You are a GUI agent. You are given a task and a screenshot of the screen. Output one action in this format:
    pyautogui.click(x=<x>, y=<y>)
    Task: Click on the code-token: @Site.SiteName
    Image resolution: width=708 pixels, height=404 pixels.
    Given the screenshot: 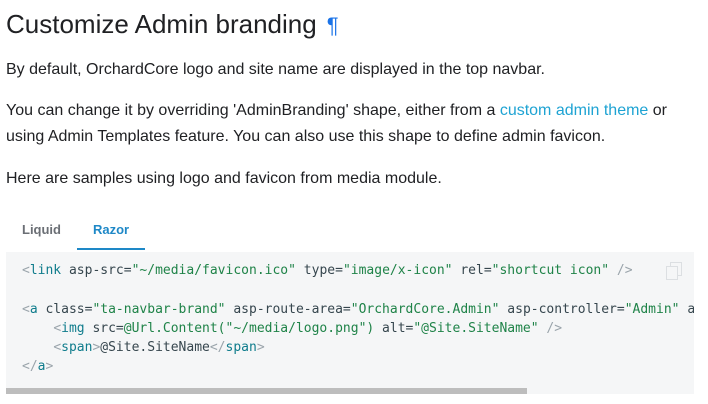 What is the action you would take?
    pyautogui.click(x=155, y=348)
    